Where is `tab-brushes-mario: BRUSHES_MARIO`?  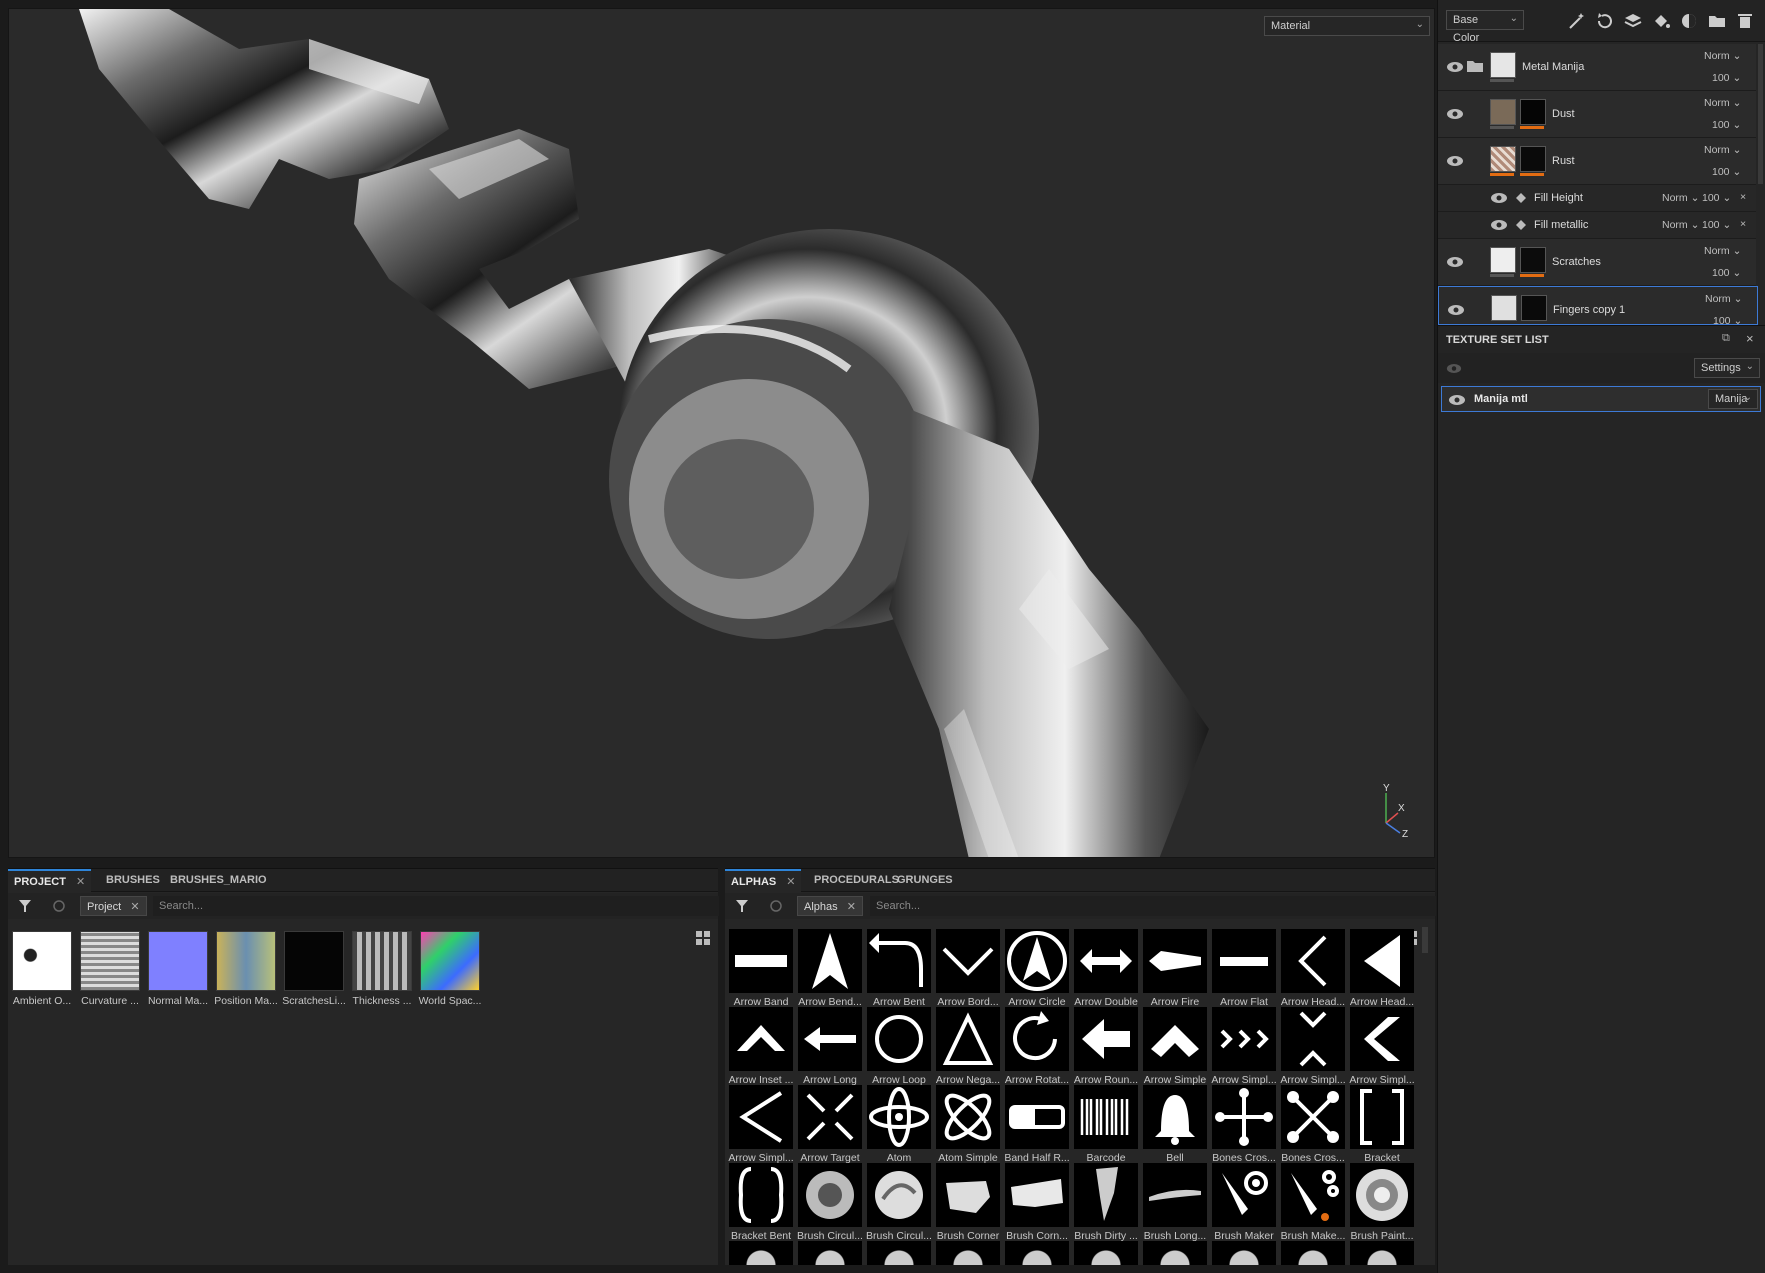 tab-brushes-mario: BRUSHES_MARIO is located at coordinates (218, 880).